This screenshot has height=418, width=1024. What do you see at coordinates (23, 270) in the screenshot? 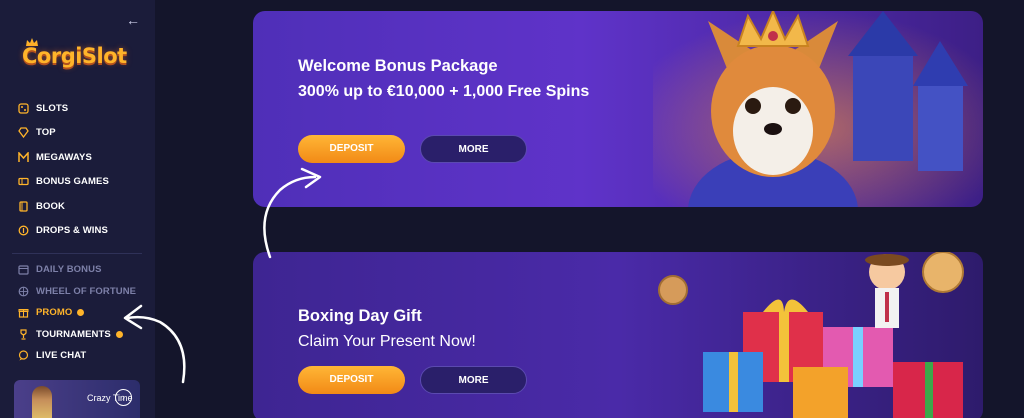
I see `calendar-icon` at bounding box center [23, 270].